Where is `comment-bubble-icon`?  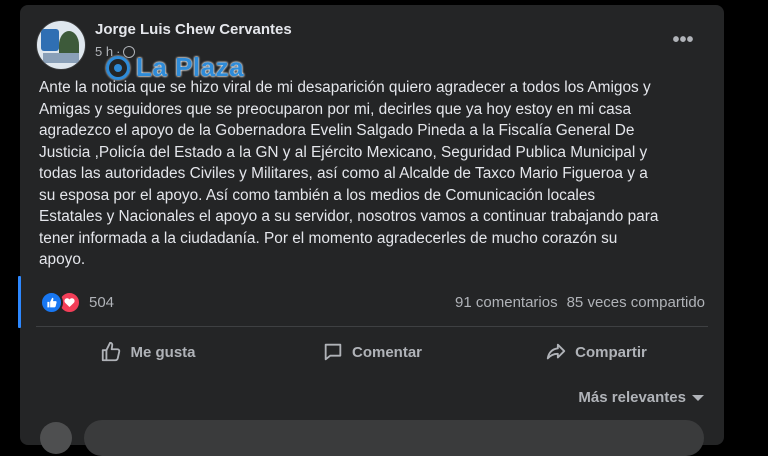 comment-bubble-icon is located at coordinates (333, 352).